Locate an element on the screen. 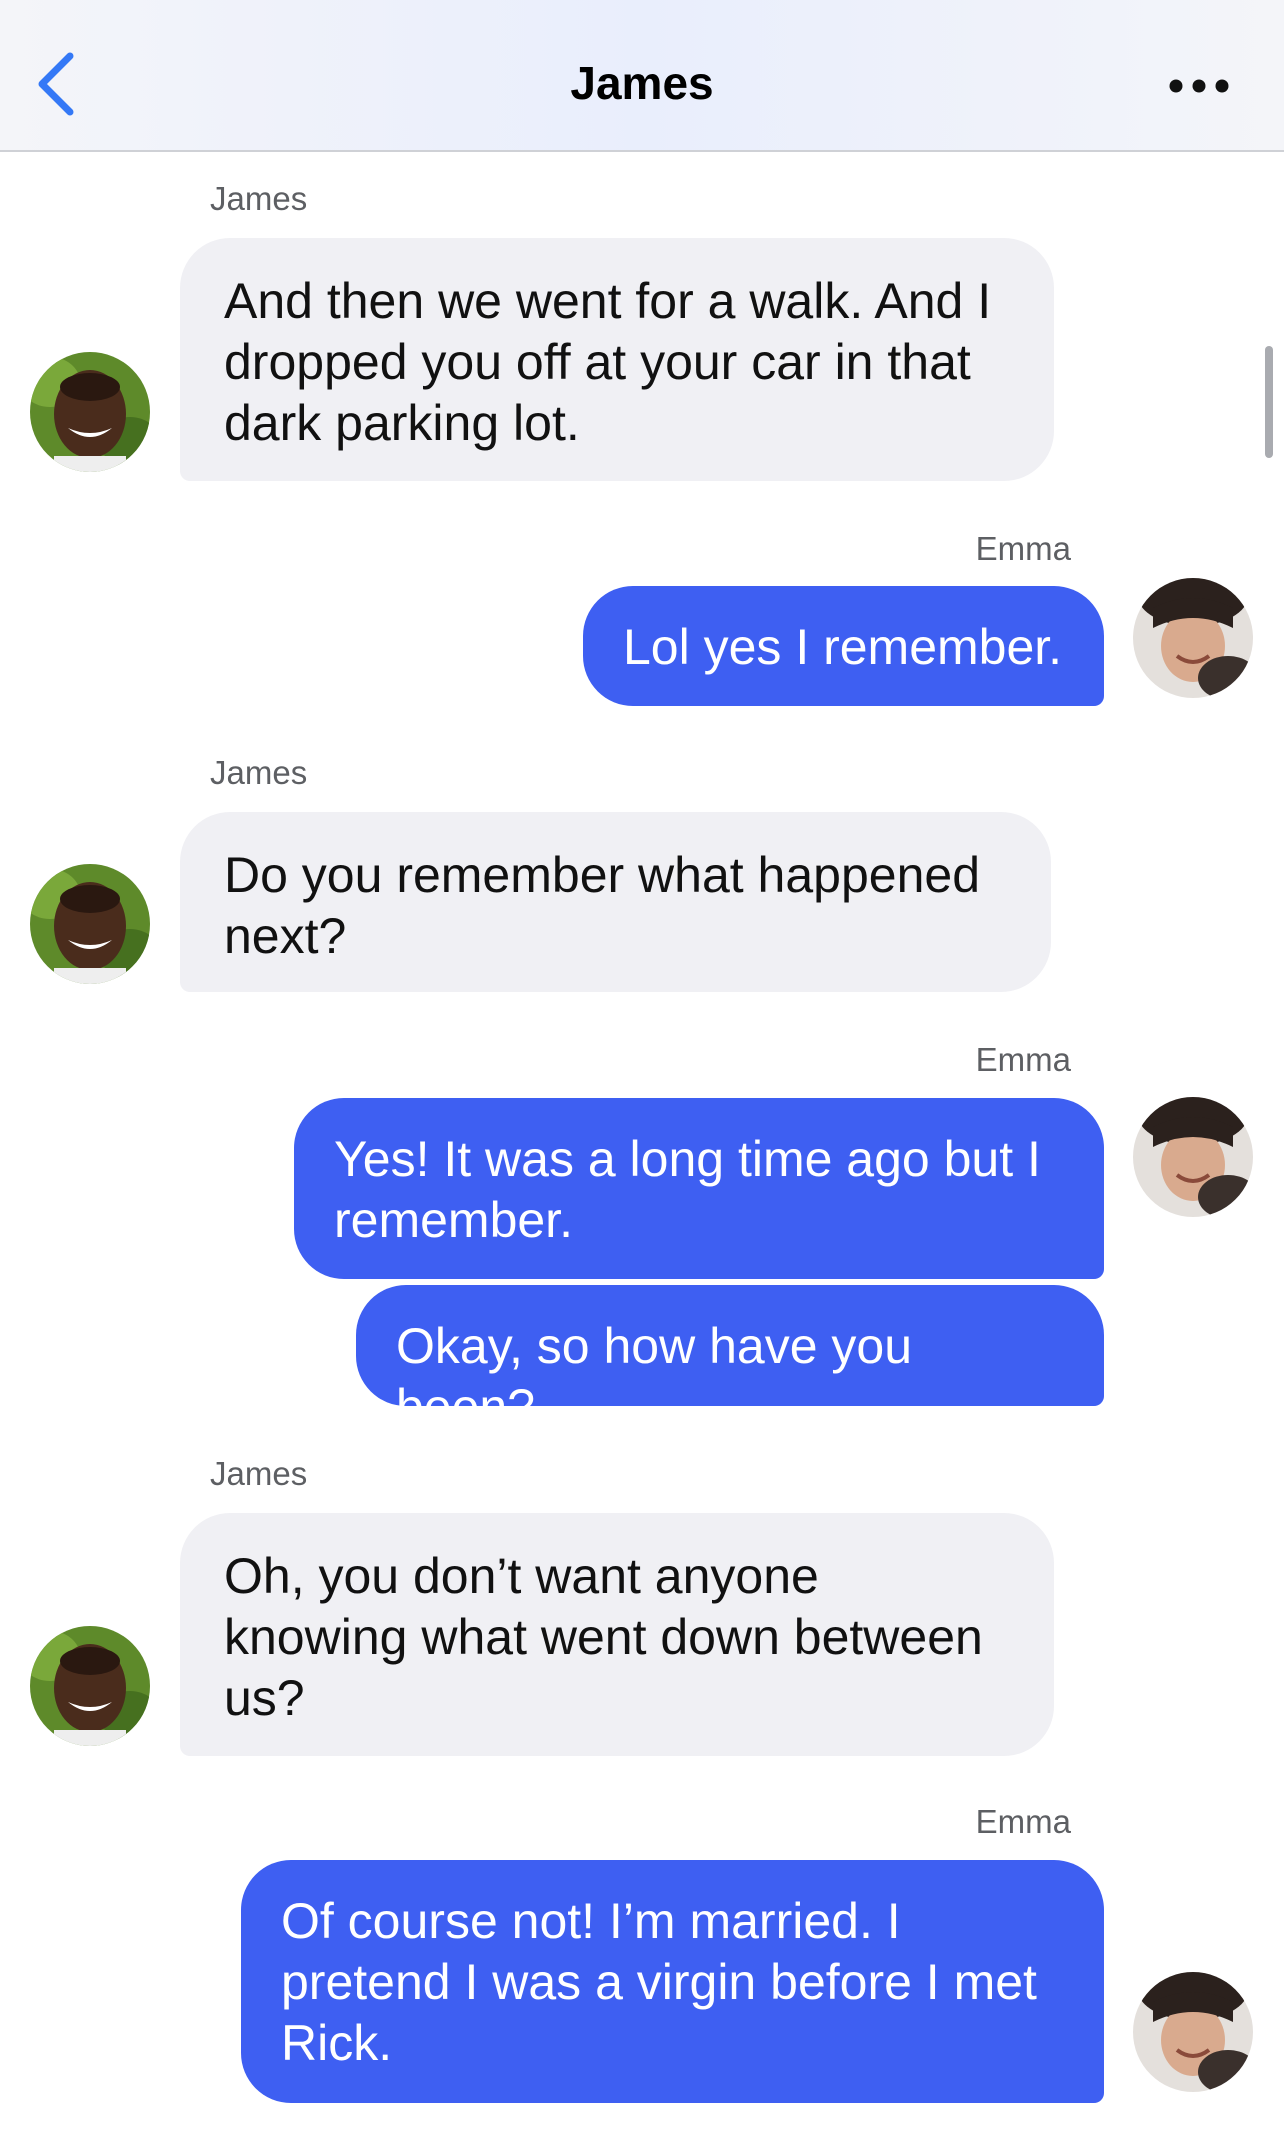  nav-bar: James is located at coordinates (642, 76).